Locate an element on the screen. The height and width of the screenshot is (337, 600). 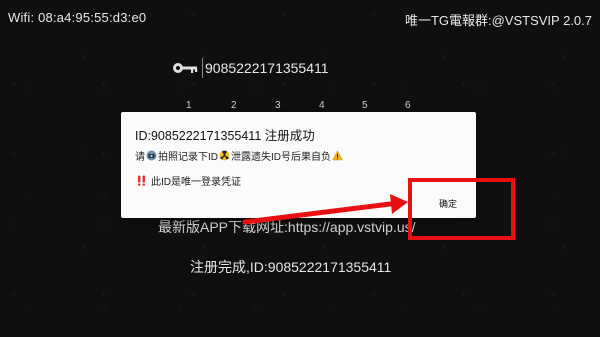
digit-key: 6 is located at coordinates (408, 105).